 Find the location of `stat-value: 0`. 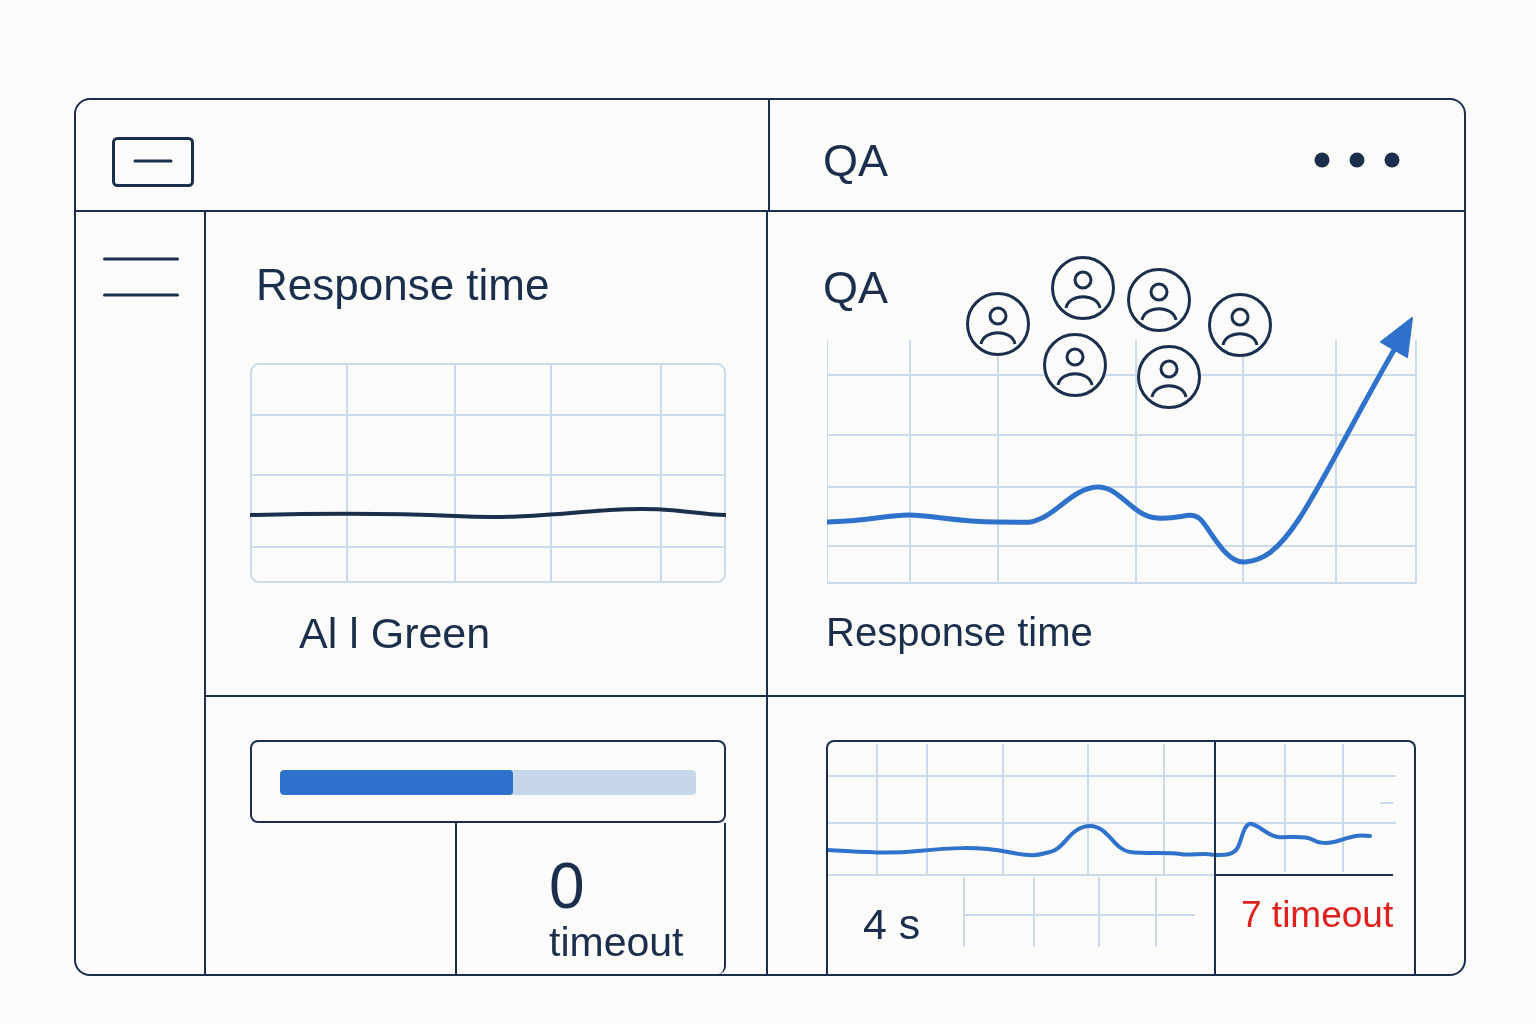

stat-value: 0 is located at coordinates (567, 886).